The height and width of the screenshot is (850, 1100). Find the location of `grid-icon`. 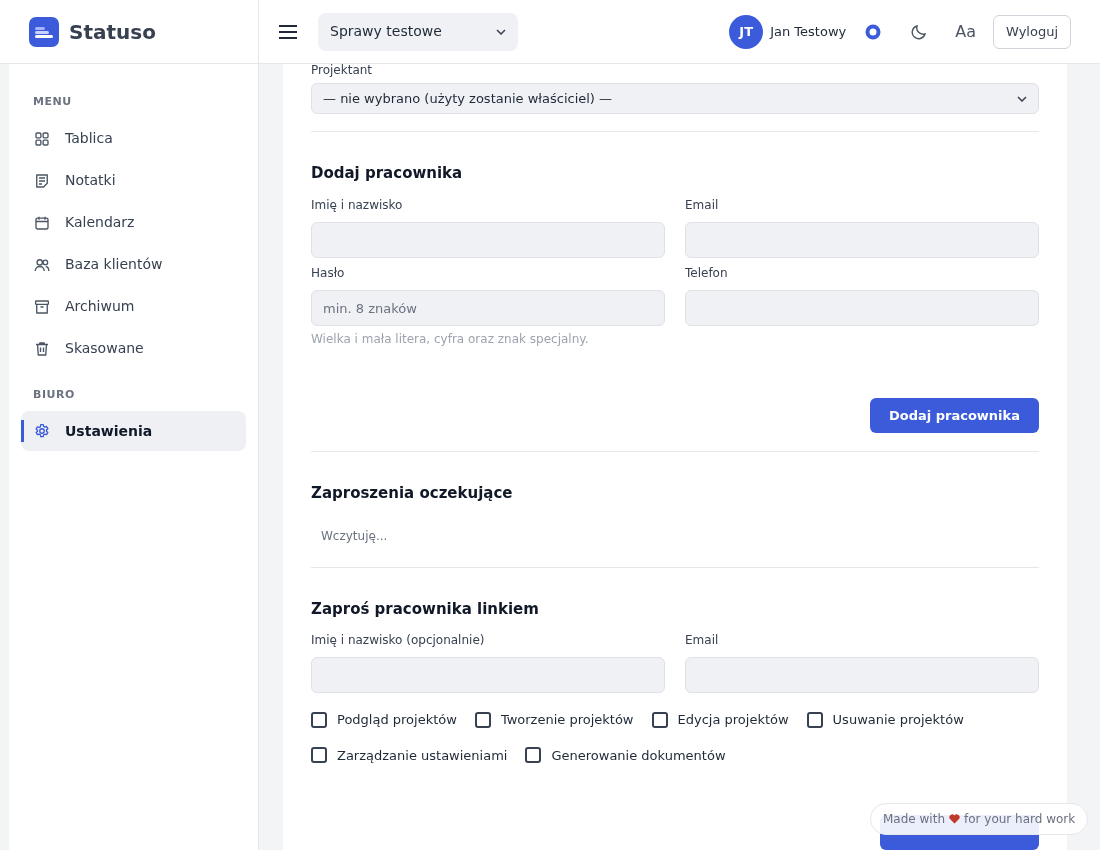

grid-icon is located at coordinates (42, 138).